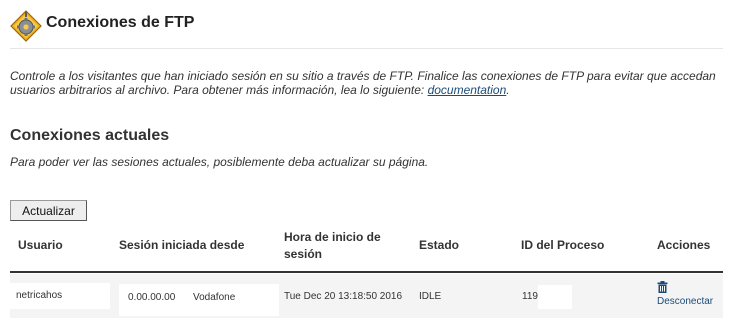 The image size is (733, 321). What do you see at coordinates (562, 245) in the screenshot?
I see `column-header-process-id: ID del Proceso` at bounding box center [562, 245].